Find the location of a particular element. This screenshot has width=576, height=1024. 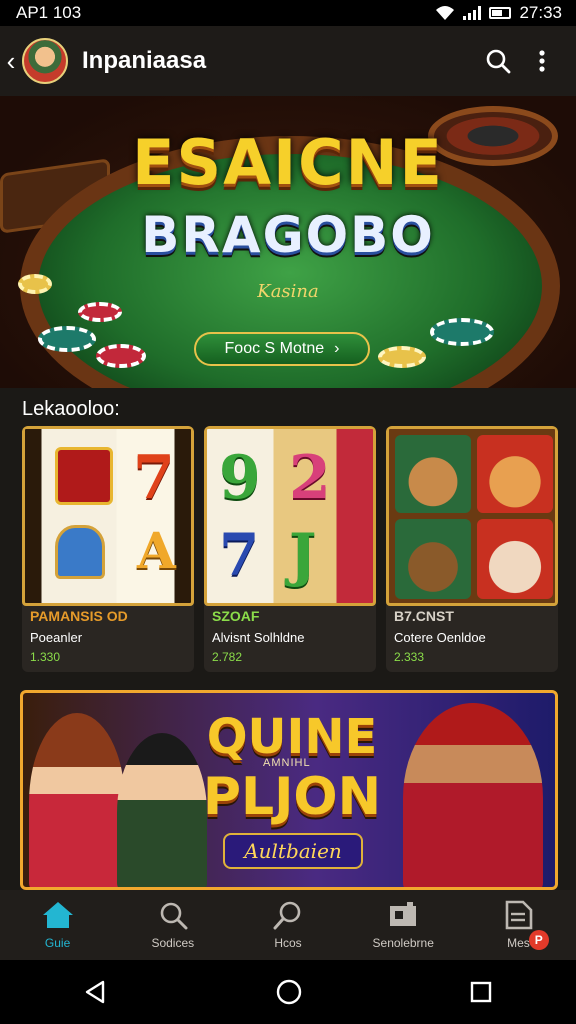

notification-badge: P is located at coordinates (538, 940).